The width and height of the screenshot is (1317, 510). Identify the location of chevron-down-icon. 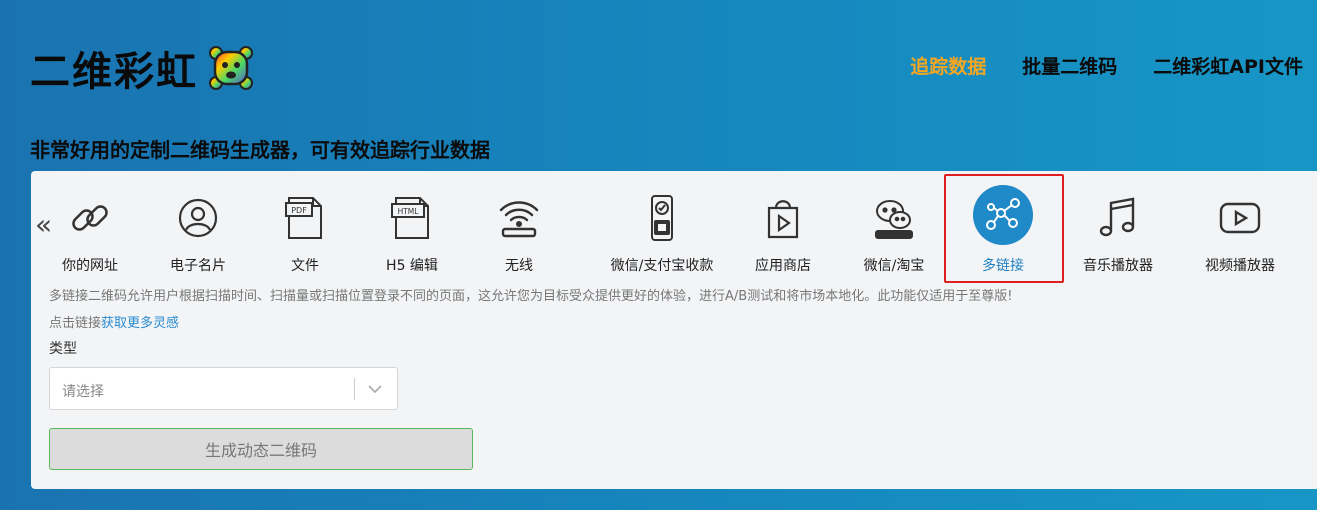
(375, 389).